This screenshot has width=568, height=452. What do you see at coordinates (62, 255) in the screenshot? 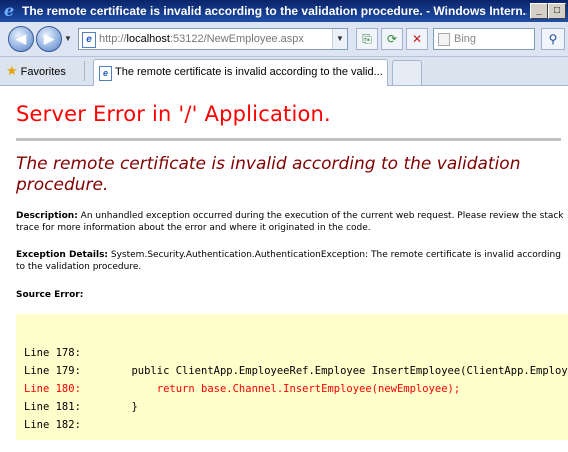
I see `exception-label: Exception Details:` at bounding box center [62, 255].